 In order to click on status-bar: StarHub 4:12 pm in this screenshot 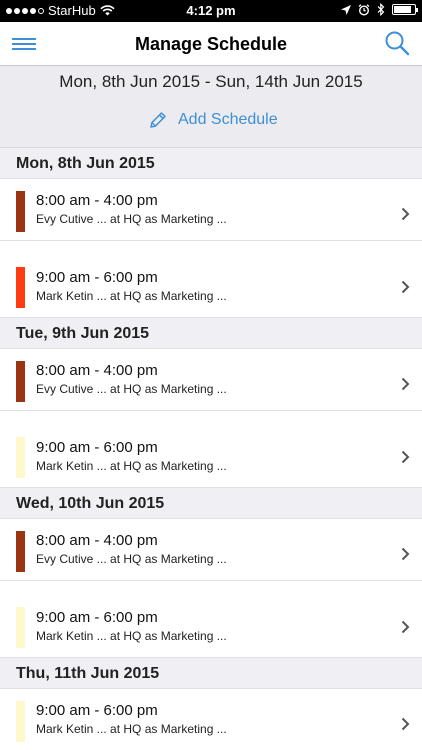, I will do `click(211, 11)`.